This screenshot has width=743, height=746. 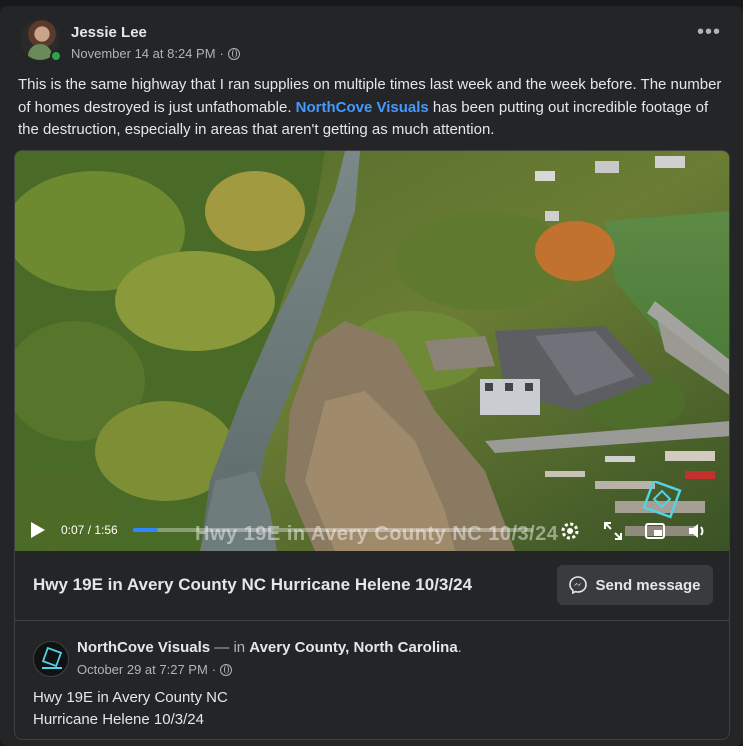 I want to click on post-meta: November 14 at 8:24 PM ·, so click(x=155, y=53).